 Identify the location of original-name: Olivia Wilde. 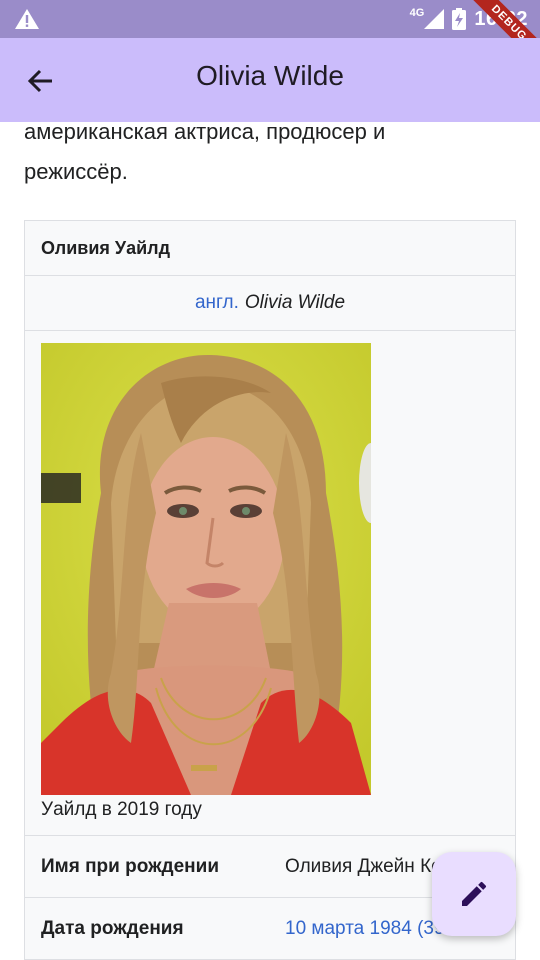
(295, 302).